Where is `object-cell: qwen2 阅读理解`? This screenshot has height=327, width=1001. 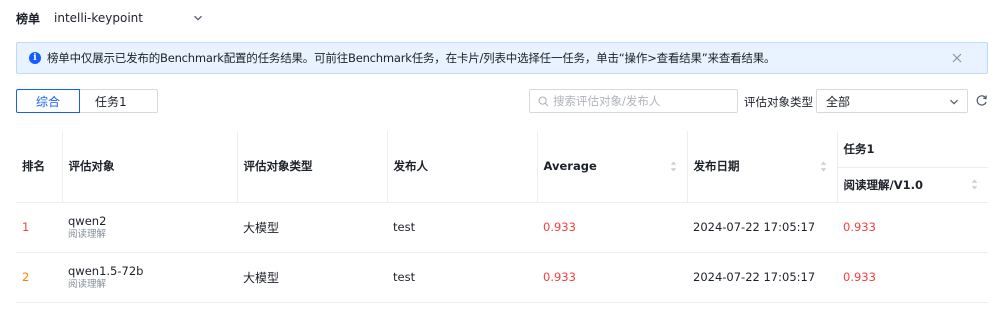 object-cell: qwen2 阅读理解 is located at coordinates (149, 227).